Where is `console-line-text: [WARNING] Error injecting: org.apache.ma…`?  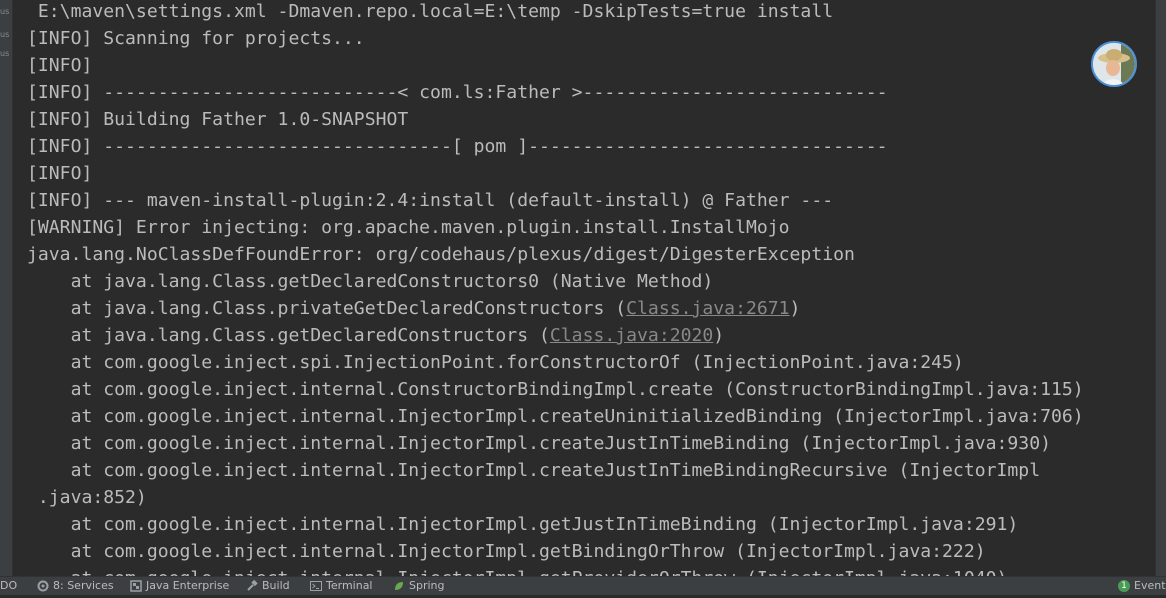 console-line-text: [WARNING] Error injecting: org.apache.ma… is located at coordinates (408, 227).